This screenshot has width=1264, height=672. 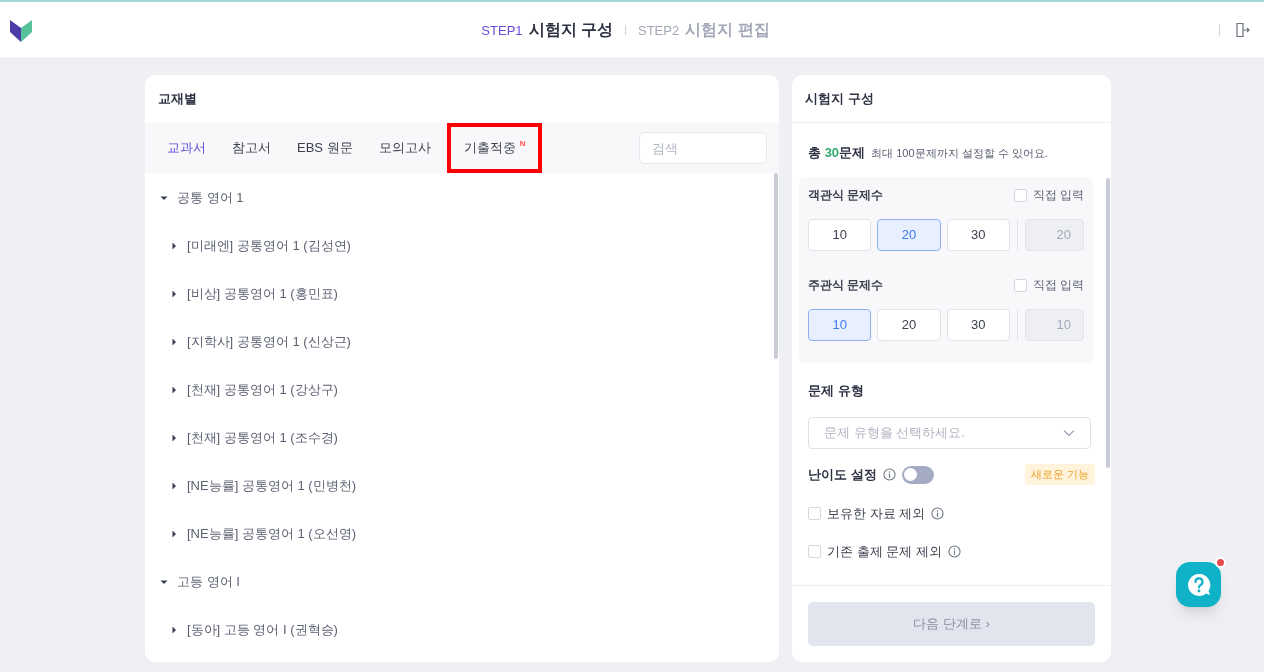 I want to click on tree-item: [천재] 공통영어 1 (조수경), so click(x=262, y=438).